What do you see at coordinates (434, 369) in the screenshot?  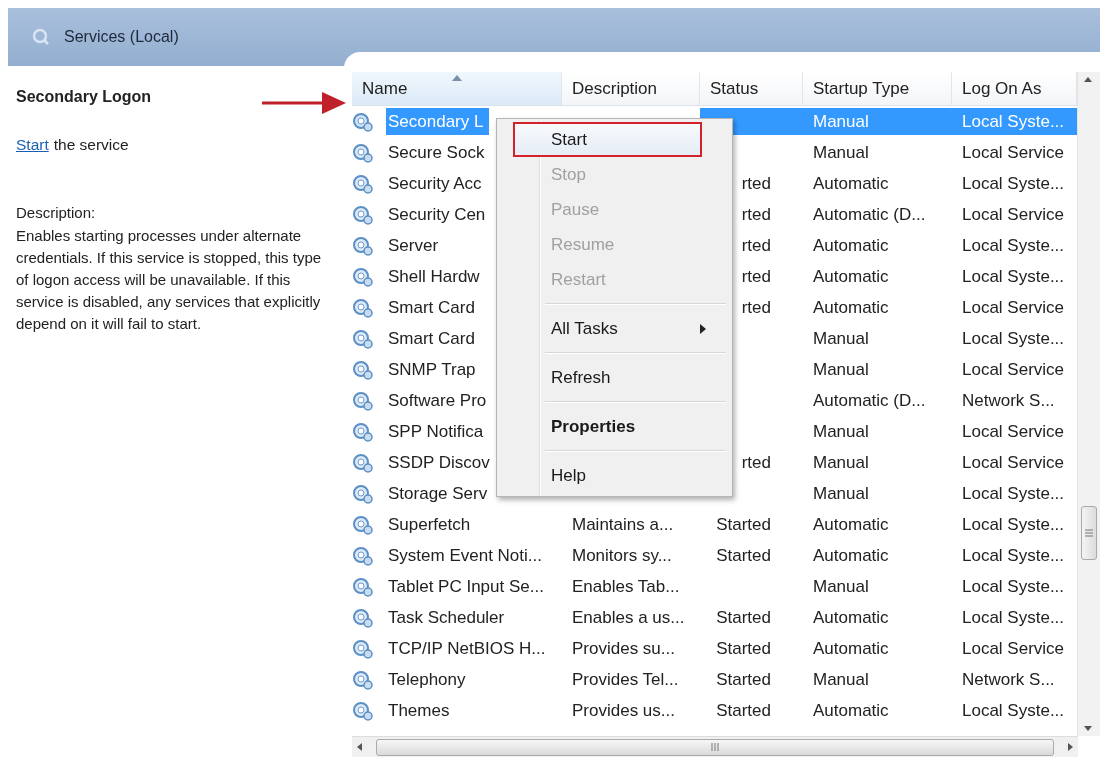 I see `name-cell: SNMP Trap` at bounding box center [434, 369].